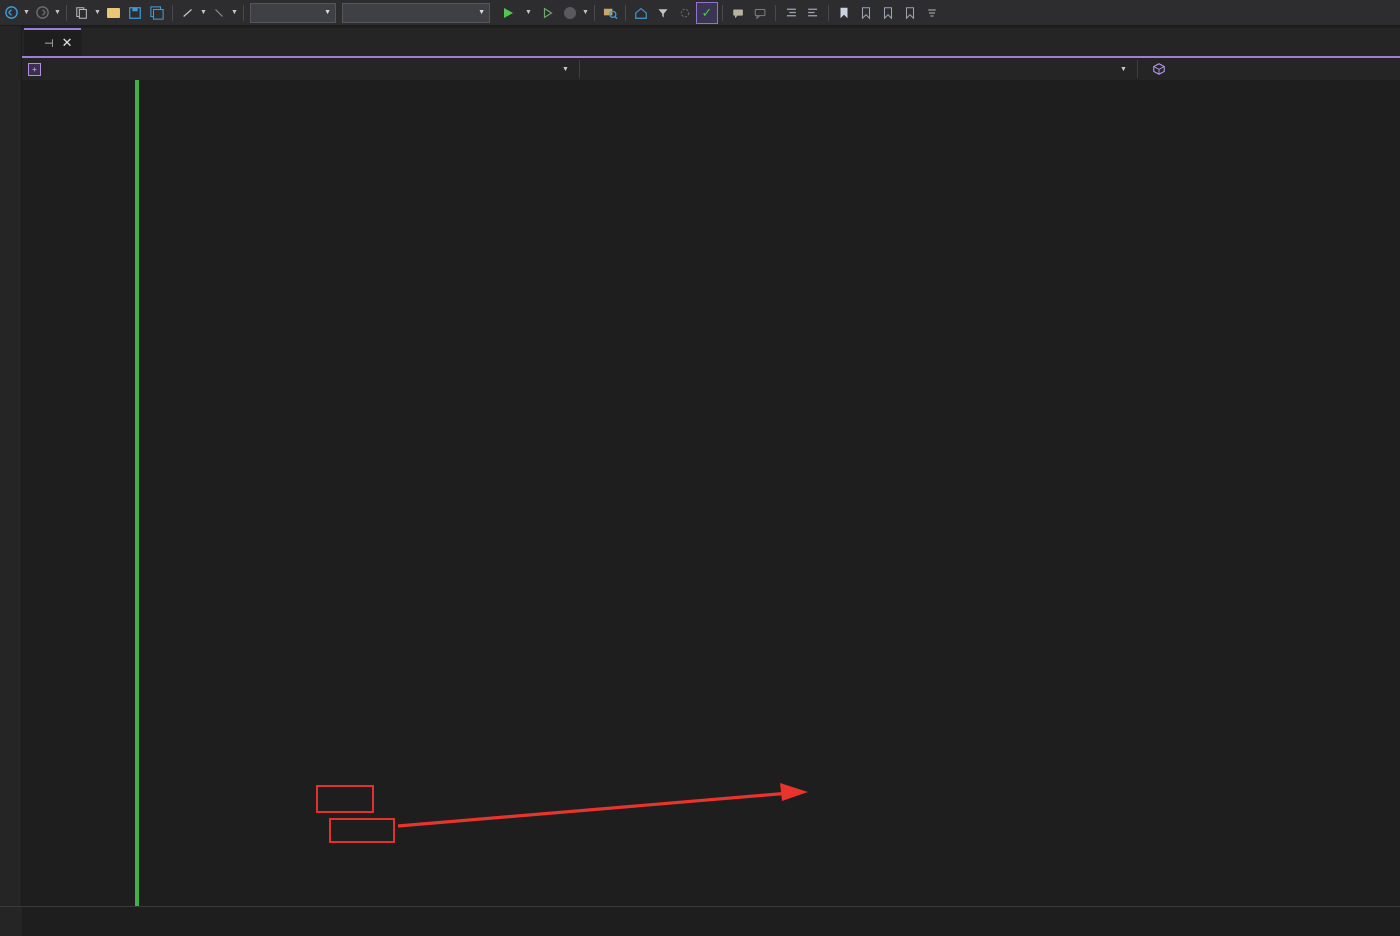 This screenshot has width=1400, height=936. Describe the element at coordinates (663, 13) in the screenshot. I see `filter-icon` at that location.